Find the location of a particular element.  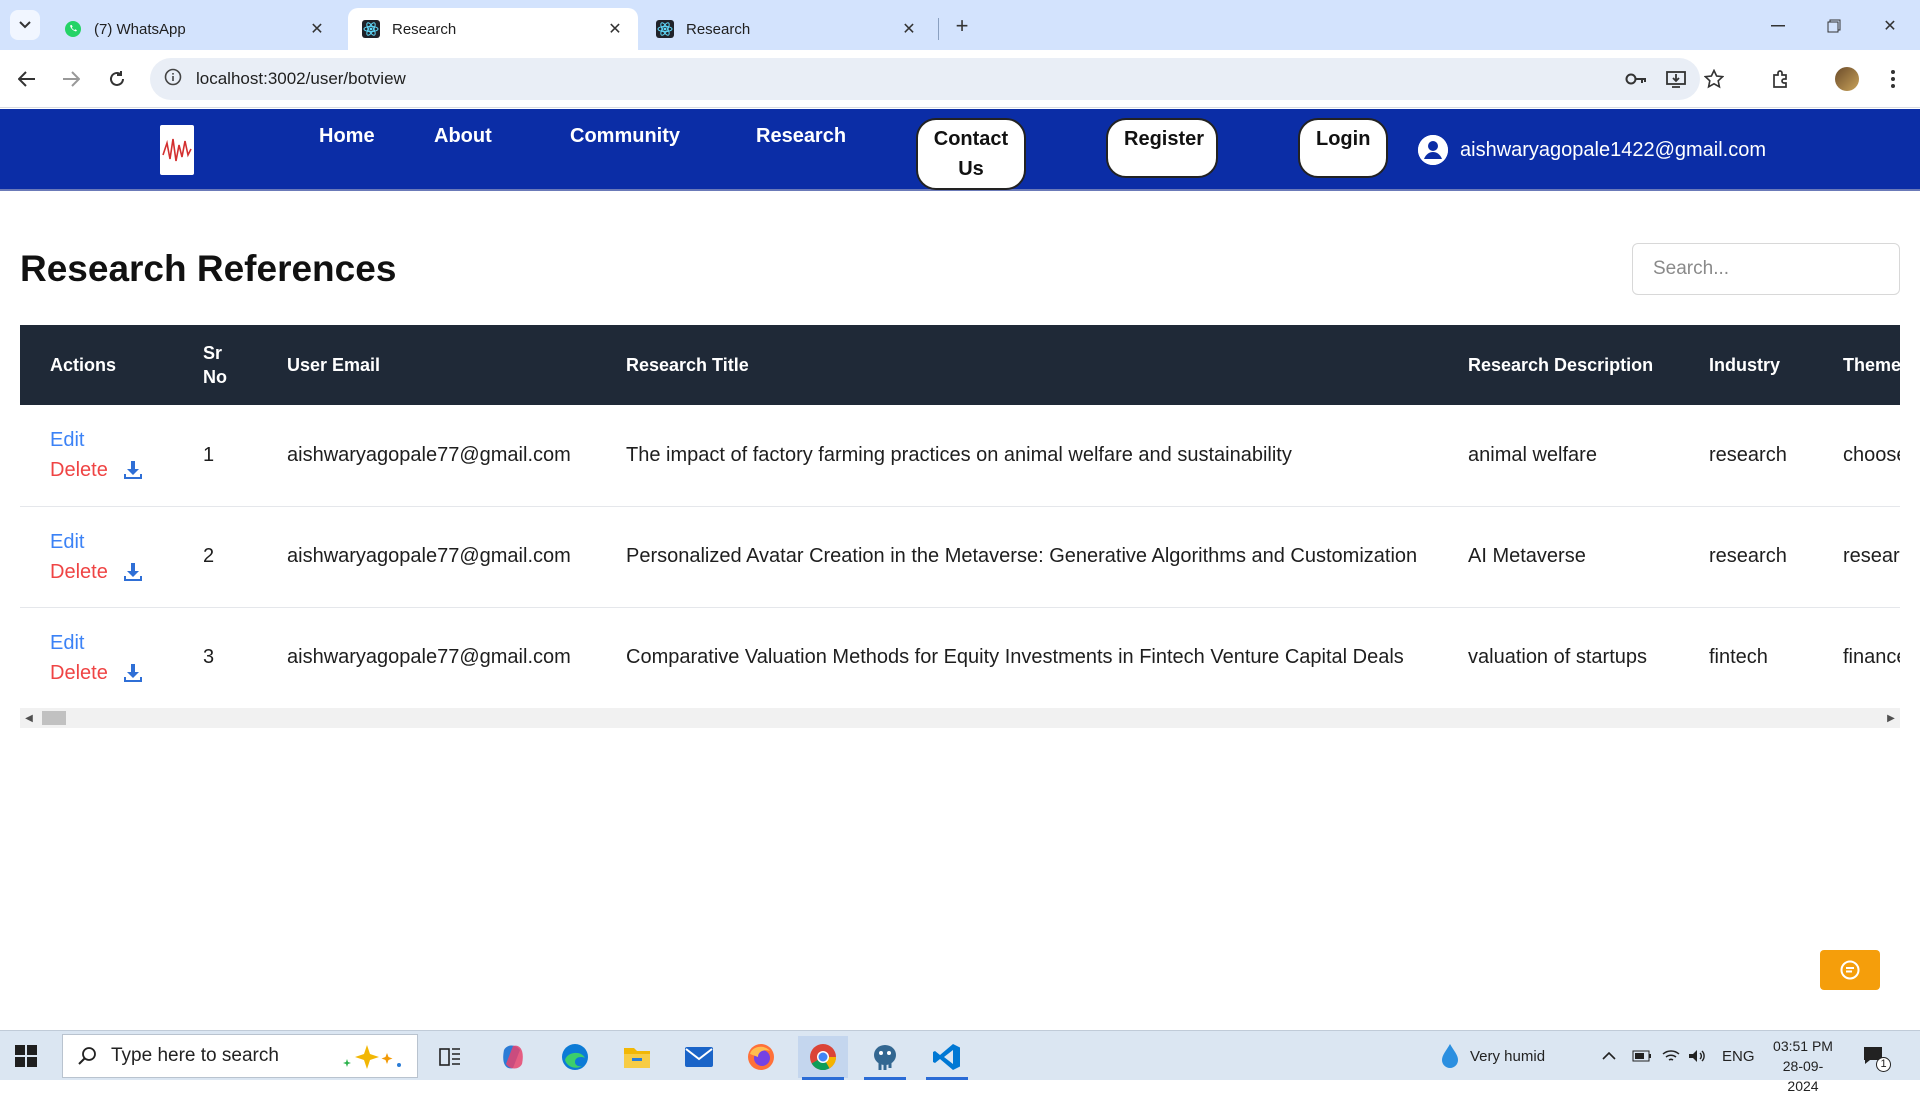

copilot-icon is located at coordinates (513, 1057).